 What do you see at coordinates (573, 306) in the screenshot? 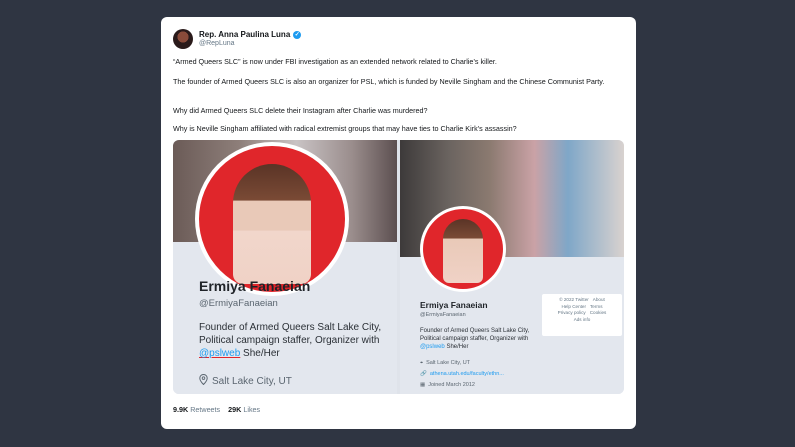
I see `footer-help: Help Center` at bounding box center [573, 306].